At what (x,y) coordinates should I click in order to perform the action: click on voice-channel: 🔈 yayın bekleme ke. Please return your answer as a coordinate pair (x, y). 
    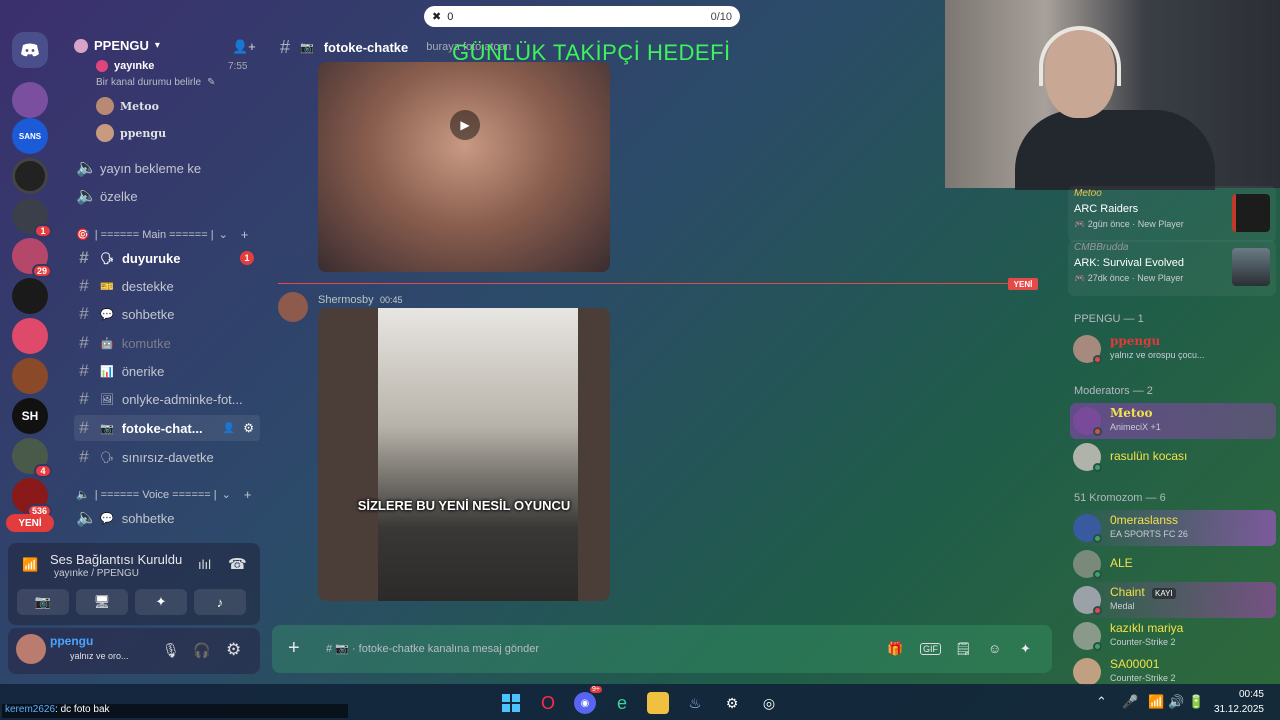
    Looking at the image, I should click on (167, 168).